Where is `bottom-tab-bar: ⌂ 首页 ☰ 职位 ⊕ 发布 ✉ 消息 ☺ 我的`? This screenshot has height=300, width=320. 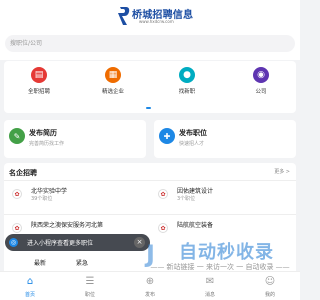 bottom-tab-bar: ⌂ 首页 ☰ 职位 ⊕ 发布 ✉ 消息 ☺ 我的 is located at coordinates (150, 285).